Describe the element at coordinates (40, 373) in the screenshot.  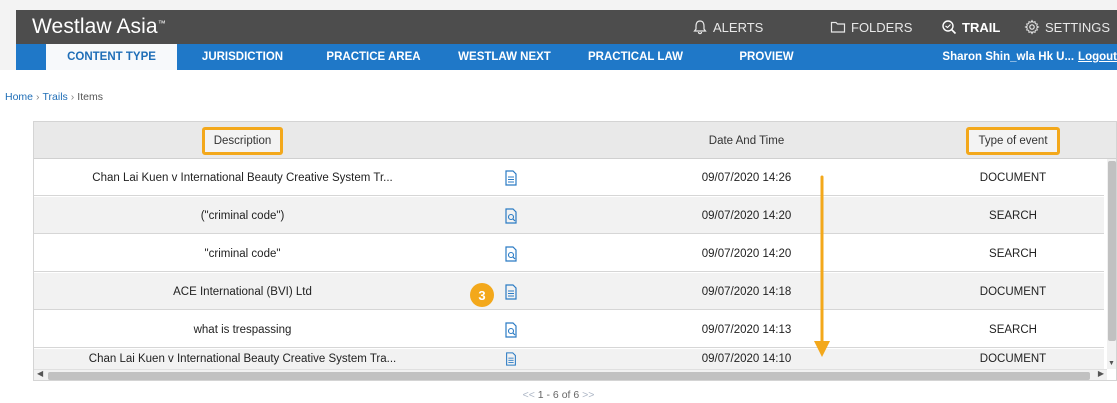
I see `scroll-left-arrow-icon: ◀` at that location.